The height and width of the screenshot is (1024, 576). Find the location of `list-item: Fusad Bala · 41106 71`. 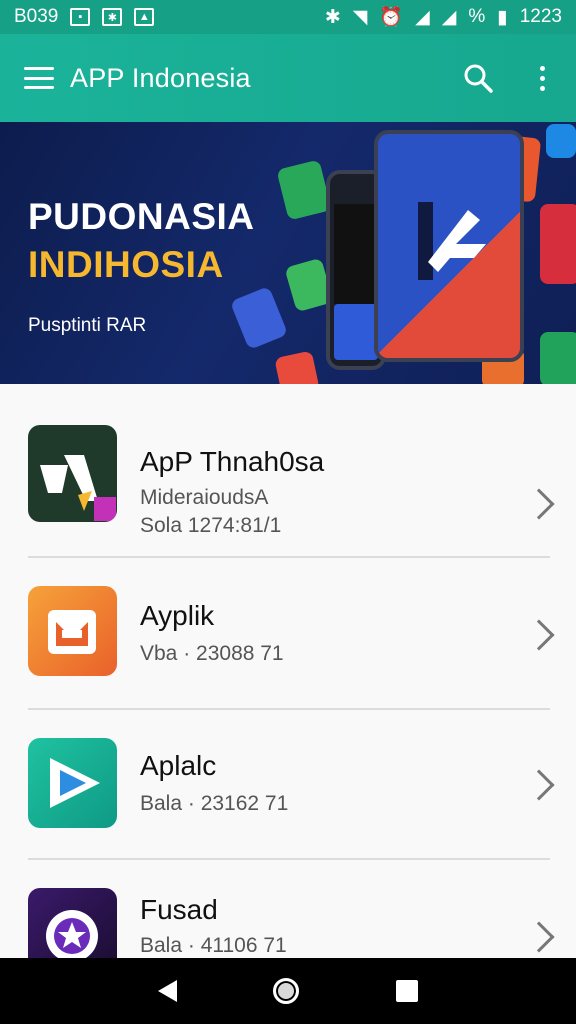

list-item: Fusad Bala · 41106 71 is located at coordinates (288, 910).